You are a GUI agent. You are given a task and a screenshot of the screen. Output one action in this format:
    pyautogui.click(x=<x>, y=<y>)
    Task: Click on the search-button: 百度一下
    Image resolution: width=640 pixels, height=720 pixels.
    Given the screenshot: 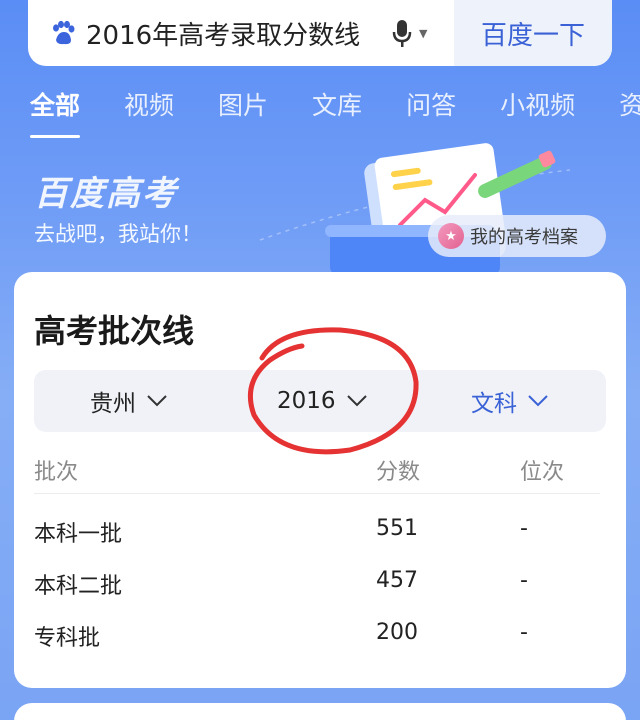 What is the action you would take?
    pyautogui.click(x=533, y=33)
    